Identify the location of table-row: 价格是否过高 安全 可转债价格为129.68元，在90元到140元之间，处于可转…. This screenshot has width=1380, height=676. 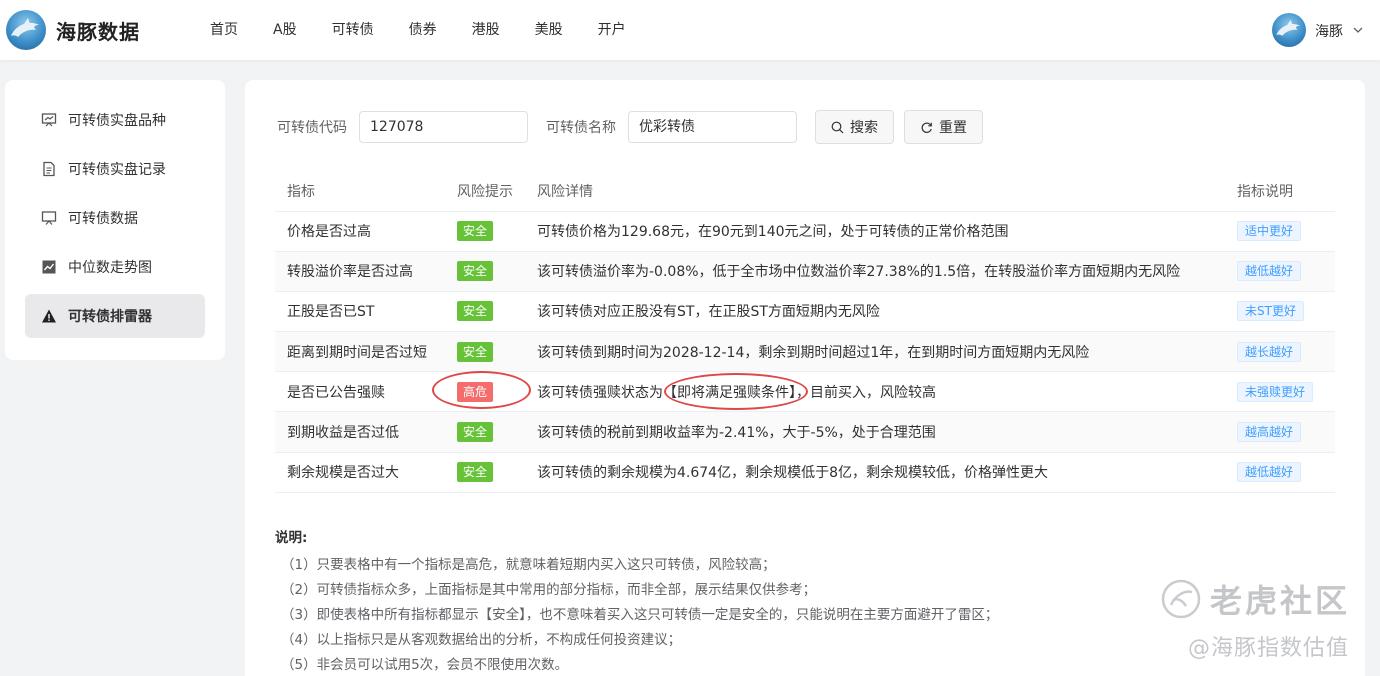
(805, 231).